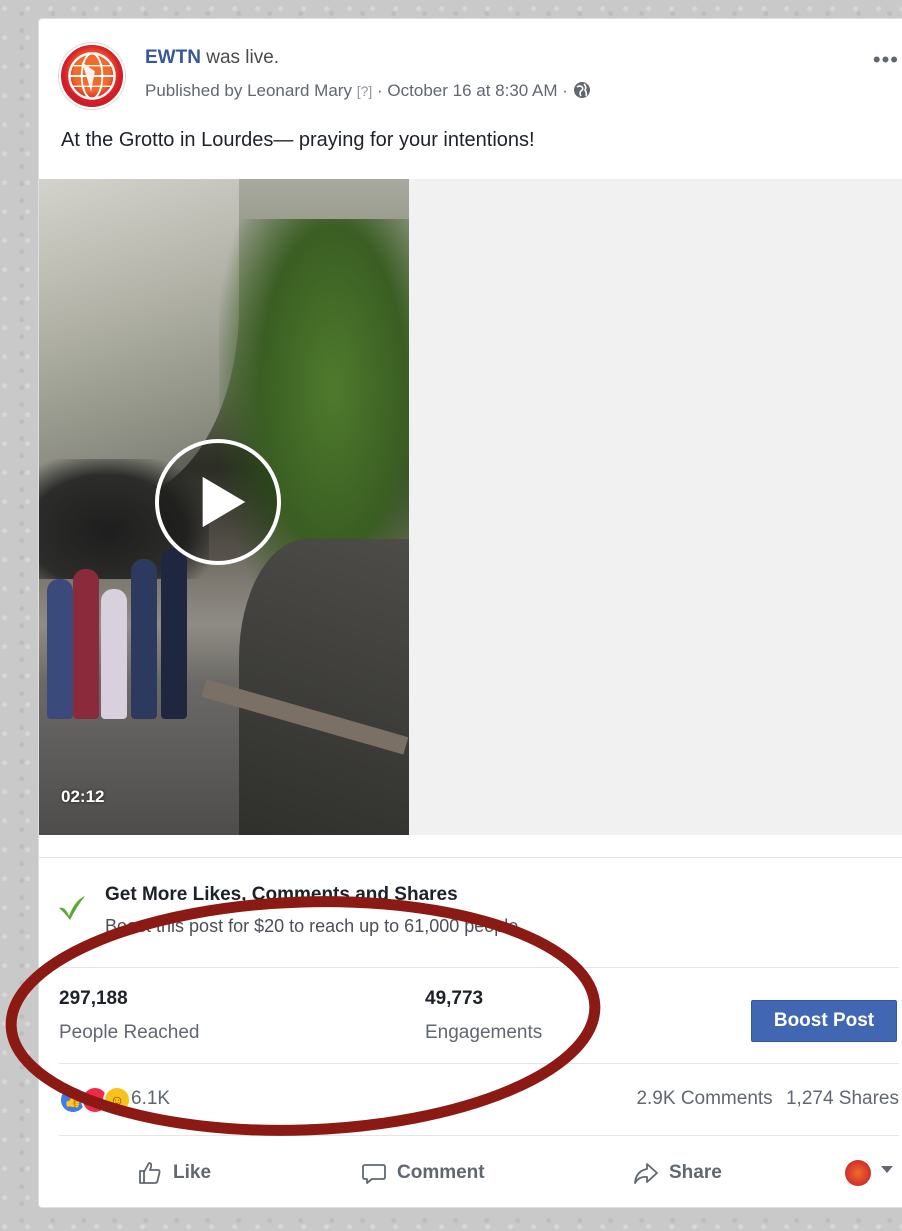  Describe the element at coordinates (93, 999) in the screenshot. I see `people-reached-value: 297,188` at that location.